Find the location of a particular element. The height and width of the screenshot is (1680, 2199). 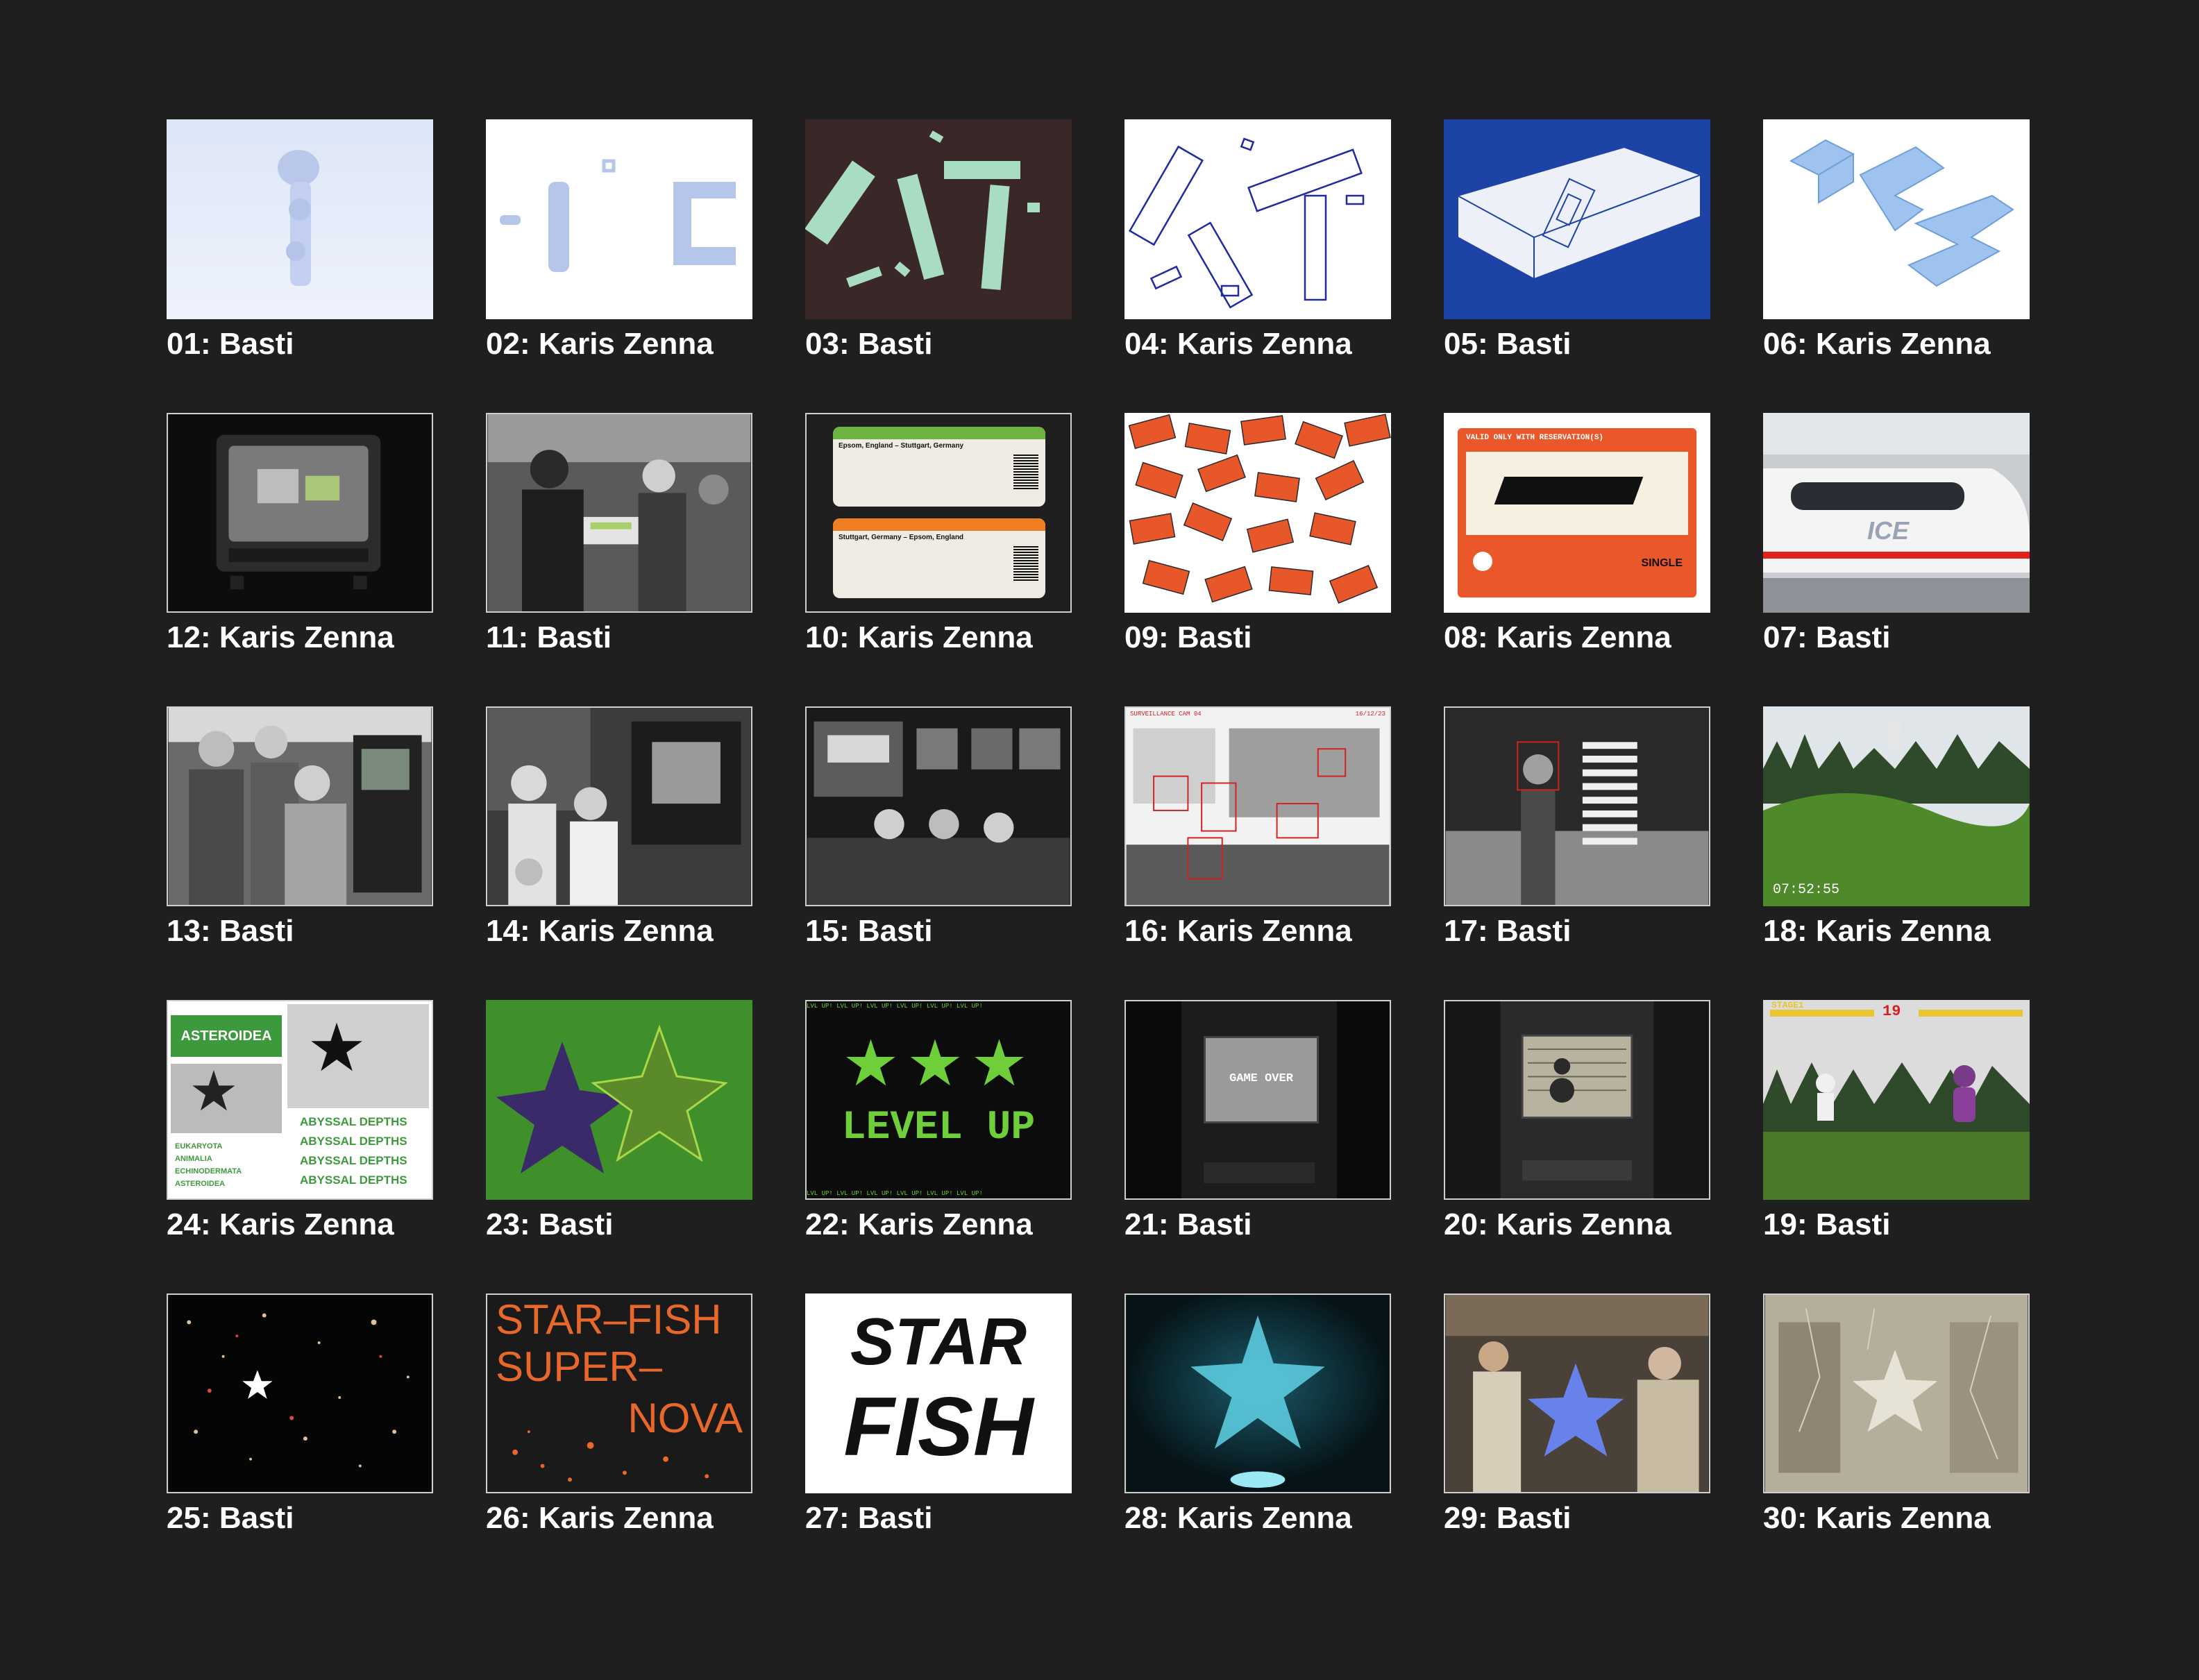

tile-caption: 16: Karis Zenna is located at coordinates (1238, 931).